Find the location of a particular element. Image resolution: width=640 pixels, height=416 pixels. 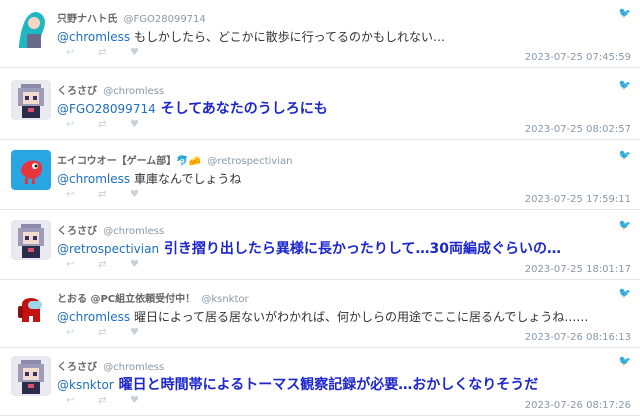

tweet-text: @FGO28099714 そしてあなたのうしろにも is located at coordinates (192, 108).